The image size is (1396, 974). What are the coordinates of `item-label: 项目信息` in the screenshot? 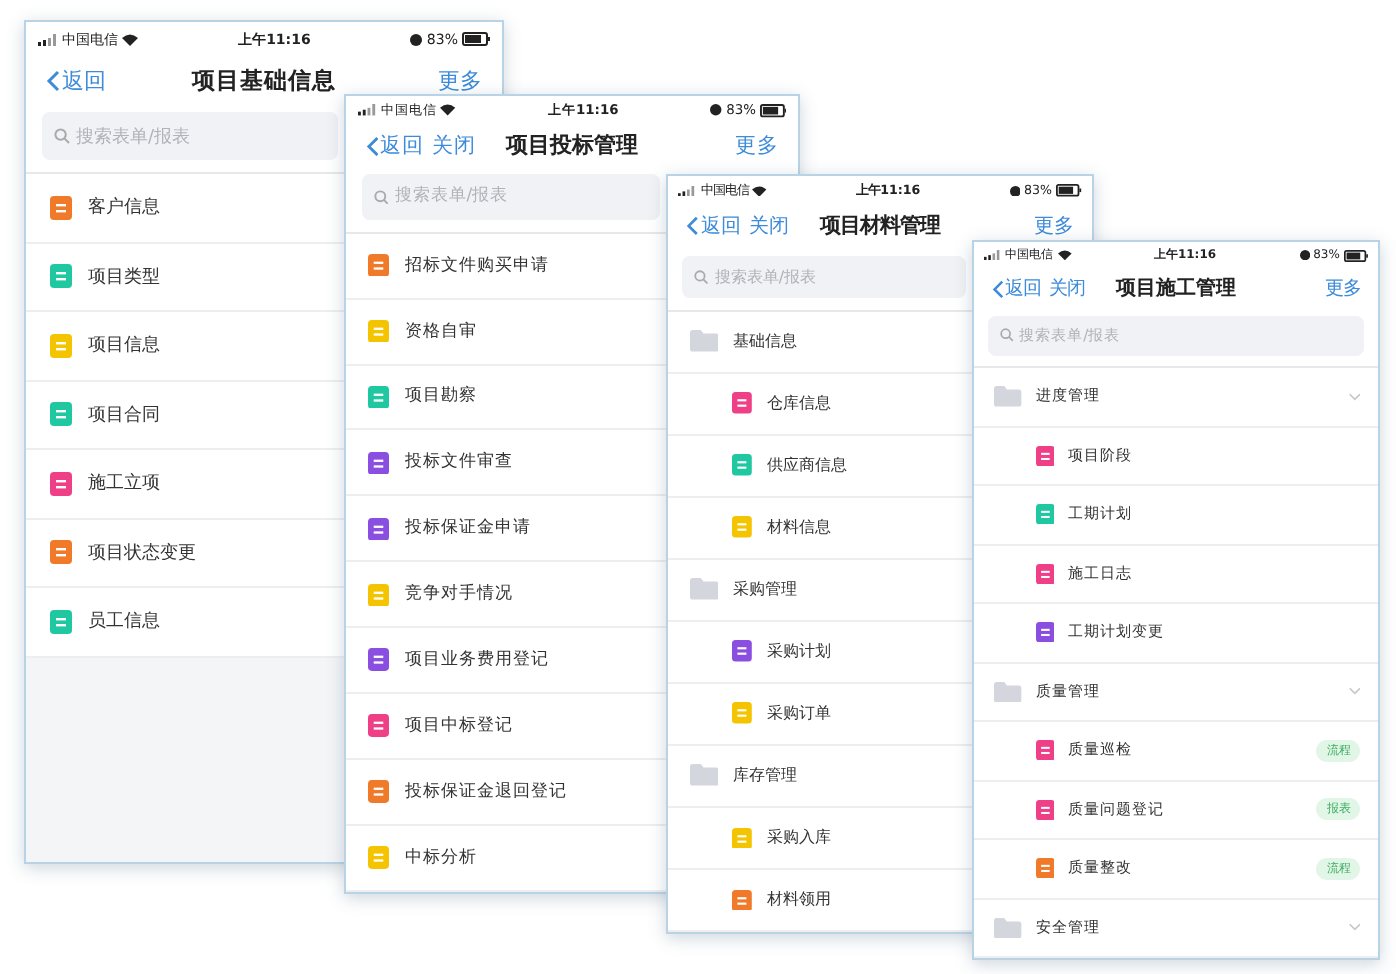 It's located at (124, 345).